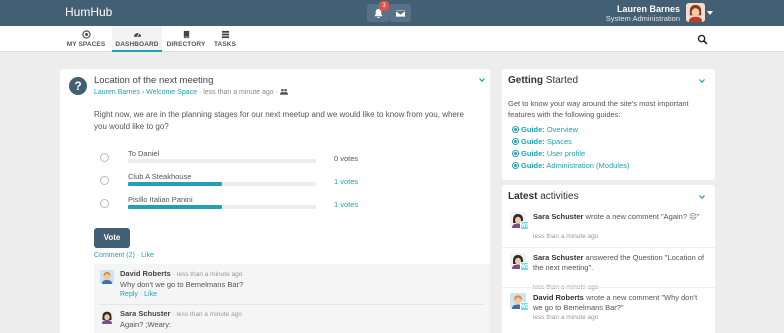 The height and width of the screenshot is (333, 784). I want to click on envelope-icon, so click(400, 13).